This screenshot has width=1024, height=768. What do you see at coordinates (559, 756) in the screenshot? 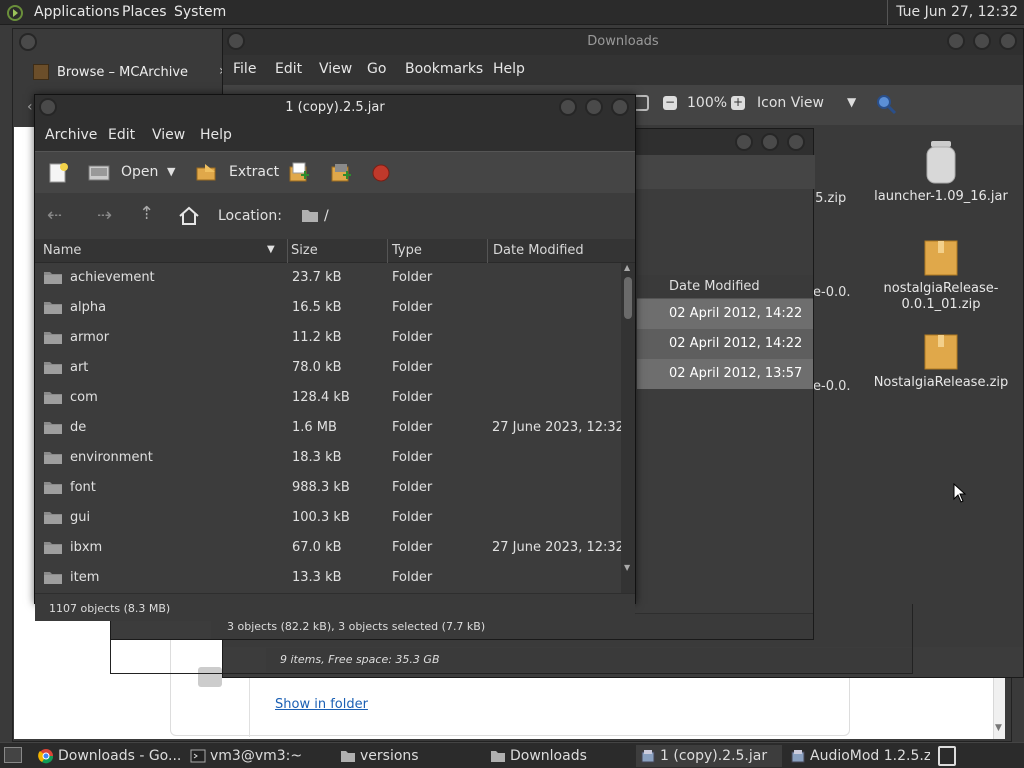
I see `task-downloads: Downloads` at bounding box center [559, 756].